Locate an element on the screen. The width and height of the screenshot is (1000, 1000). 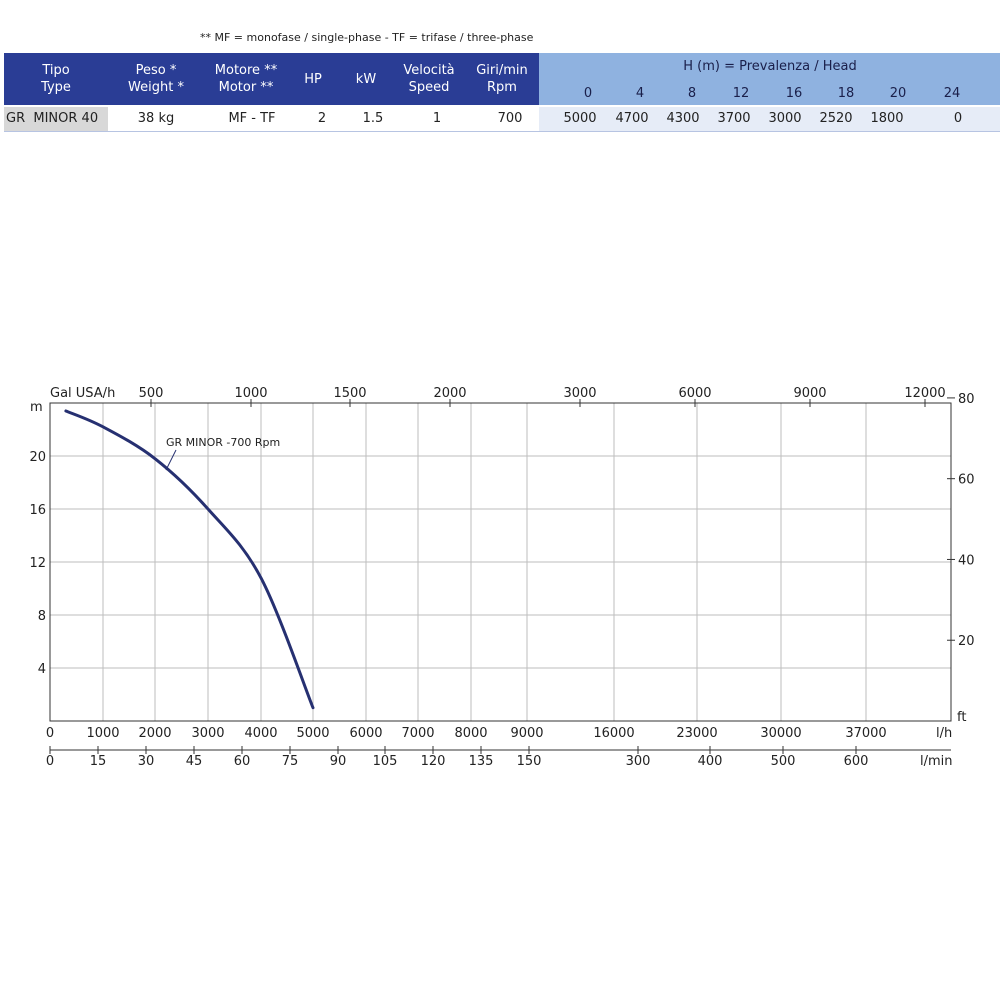
header-motore: Motore ** Motor ** is located at coordinates (246, 79).